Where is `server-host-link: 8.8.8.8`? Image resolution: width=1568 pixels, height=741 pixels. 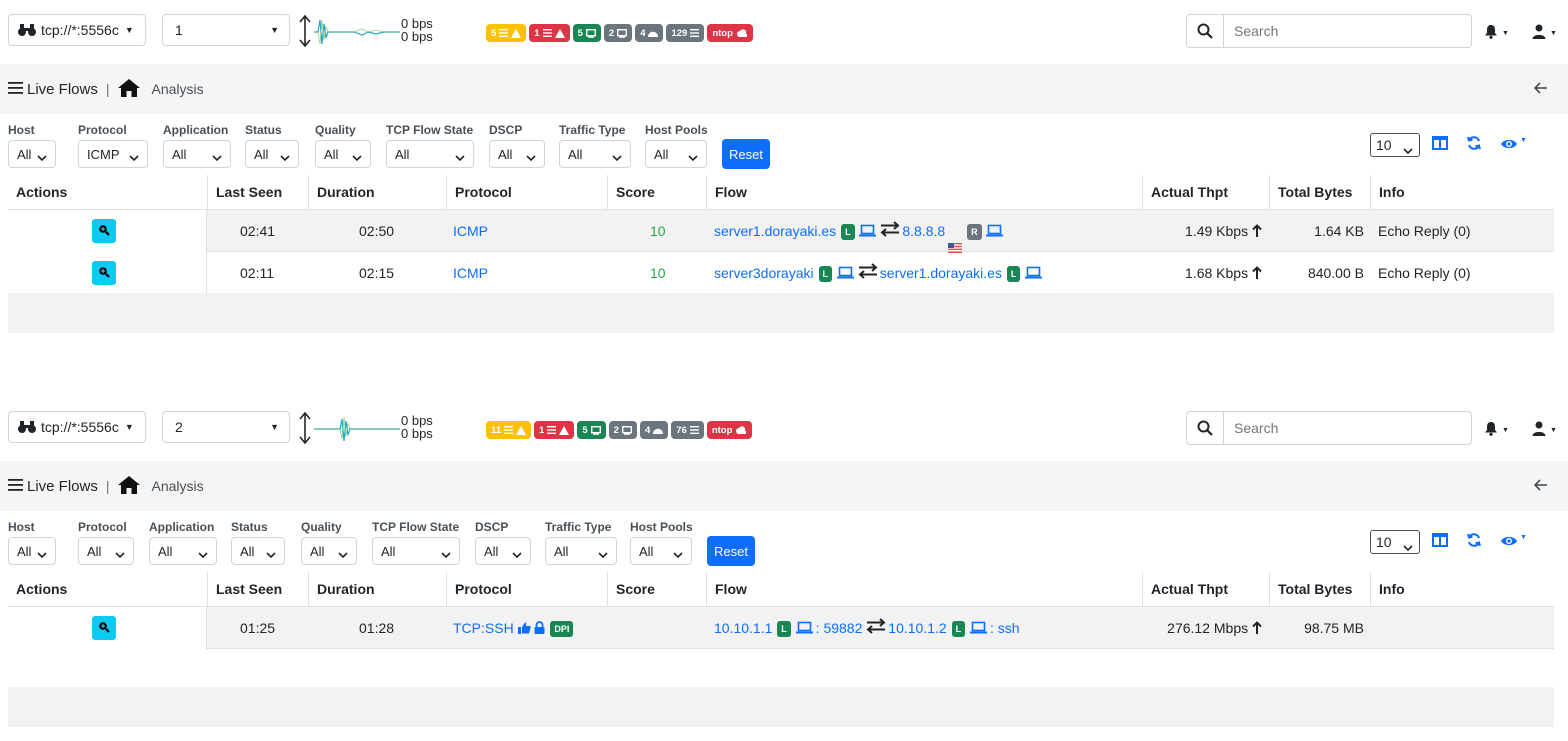 server-host-link: 8.8.8.8 is located at coordinates (923, 231).